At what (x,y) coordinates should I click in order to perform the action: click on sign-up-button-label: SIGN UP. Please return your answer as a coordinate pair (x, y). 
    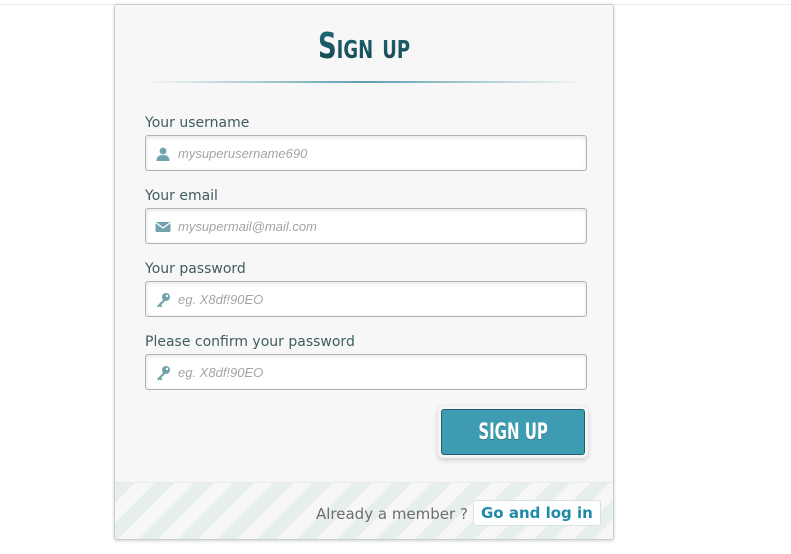
    Looking at the image, I should click on (513, 432).